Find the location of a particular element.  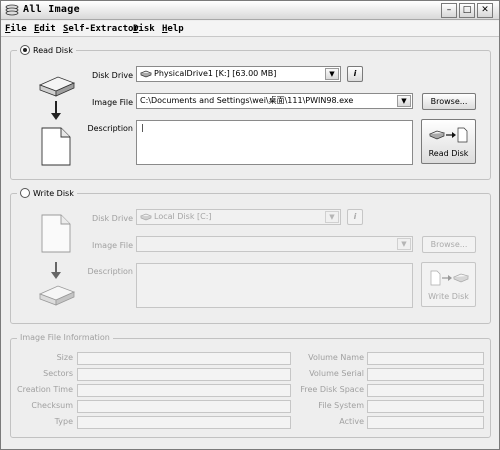

write-disk-button-label: Write Disk is located at coordinates (448, 296).